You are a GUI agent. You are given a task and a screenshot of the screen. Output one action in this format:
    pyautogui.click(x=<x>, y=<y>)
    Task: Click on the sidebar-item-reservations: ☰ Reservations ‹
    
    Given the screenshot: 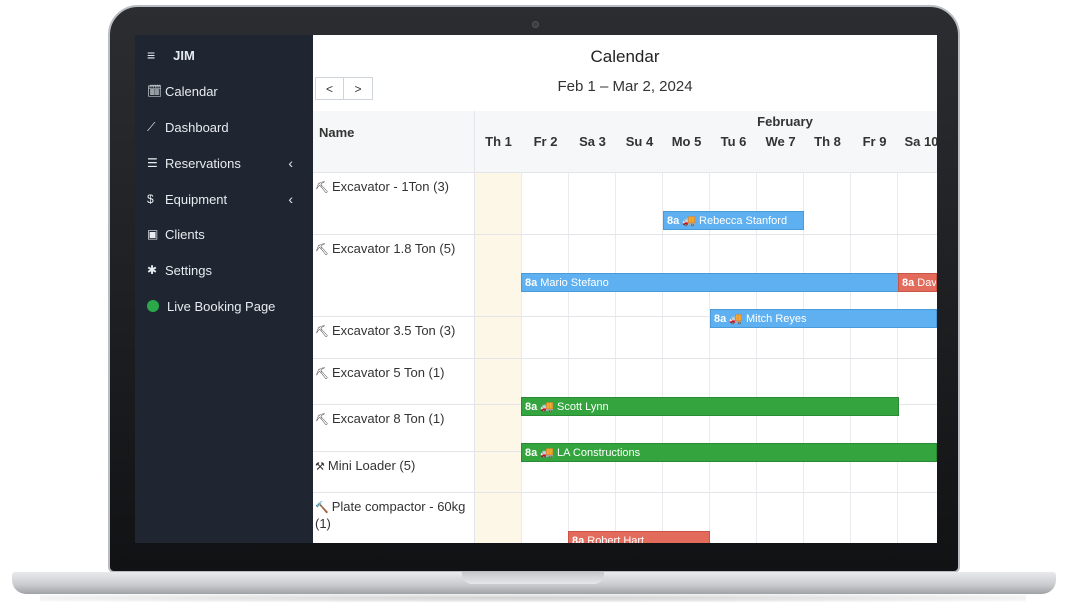 What is the action you would take?
    pyautogui.click(x=227, y=163)
    